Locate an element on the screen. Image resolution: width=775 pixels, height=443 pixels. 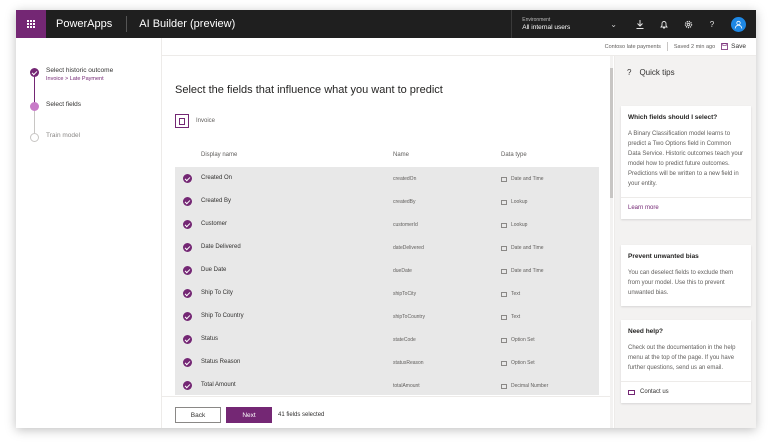
avatar is located at coordinates (738, 24).